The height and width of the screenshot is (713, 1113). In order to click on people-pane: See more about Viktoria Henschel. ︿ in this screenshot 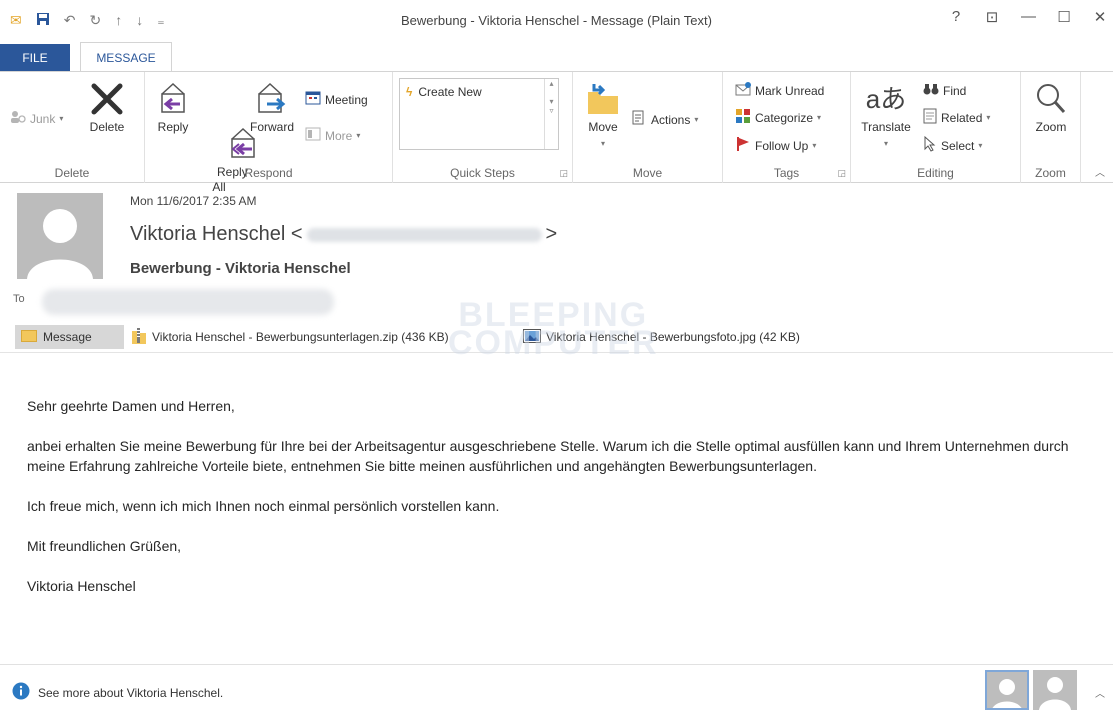, I will do `click(556, 688)`.